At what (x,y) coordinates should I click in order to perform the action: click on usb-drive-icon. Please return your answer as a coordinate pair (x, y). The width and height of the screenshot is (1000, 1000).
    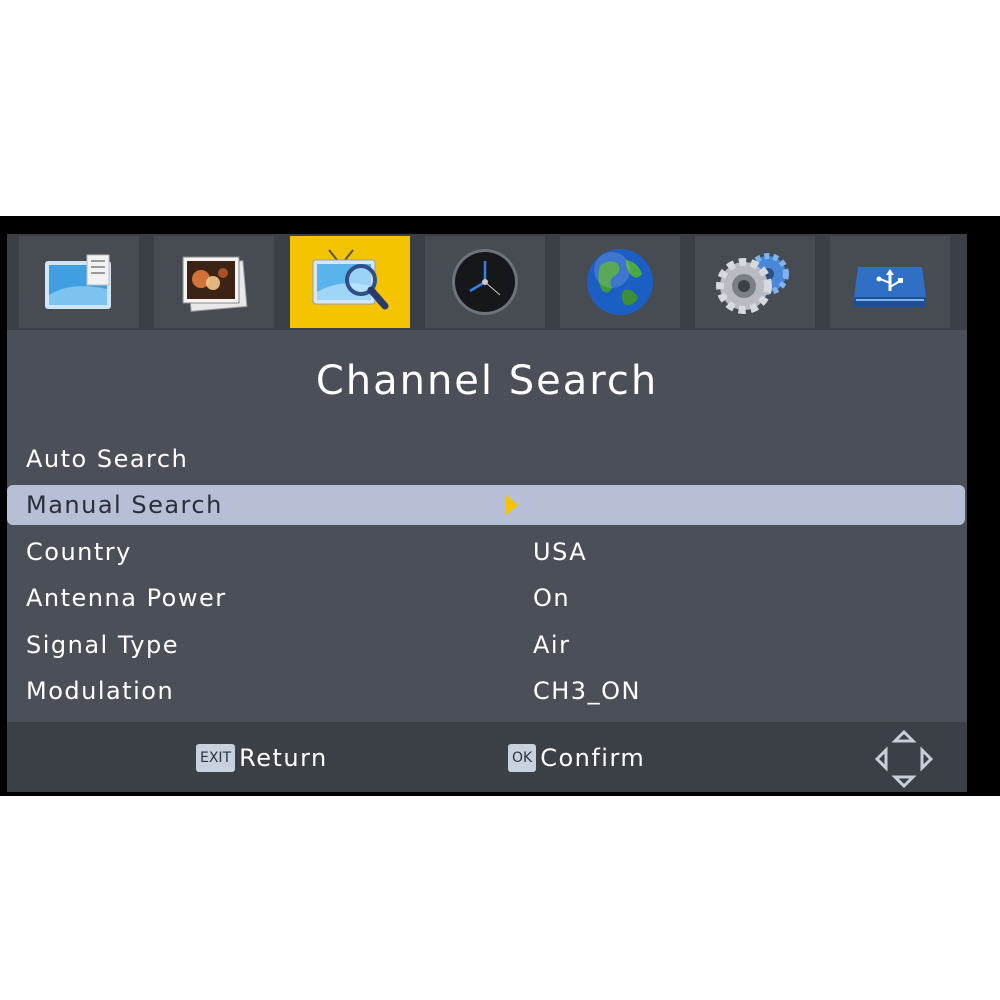
    Looking at the image, I should click on (890, 287).